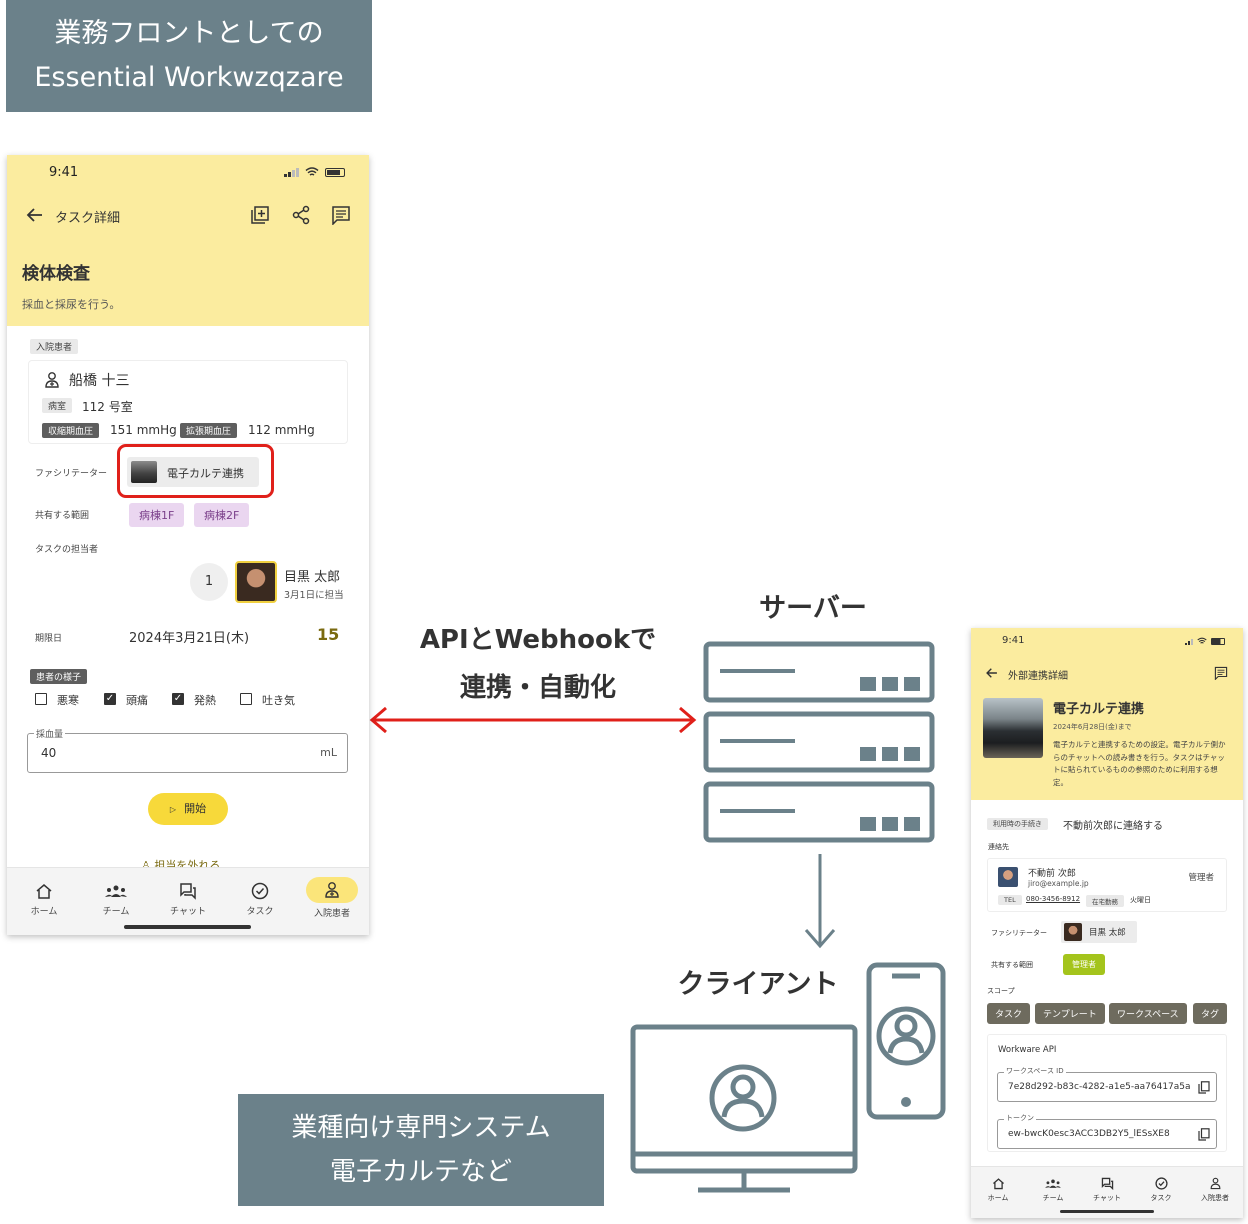  What do you see at coordinates (137, 700) in the screenshot?
I see `check-label: 頭痛` at bounding box center [137, 700].